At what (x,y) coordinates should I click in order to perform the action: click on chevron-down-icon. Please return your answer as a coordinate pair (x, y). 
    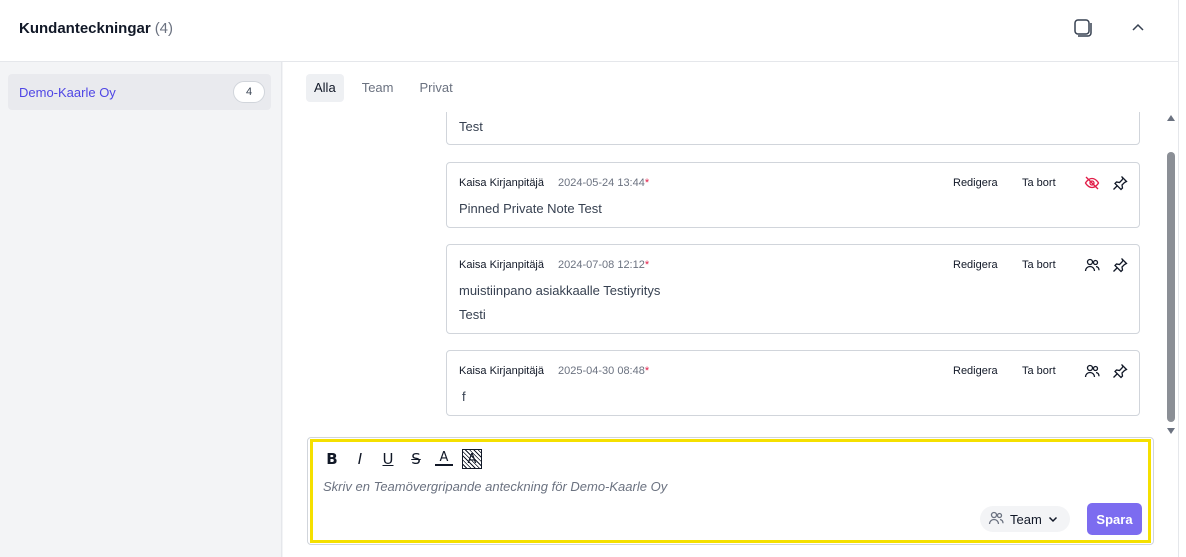
    Looking at the image, I should click on (1053, 519).